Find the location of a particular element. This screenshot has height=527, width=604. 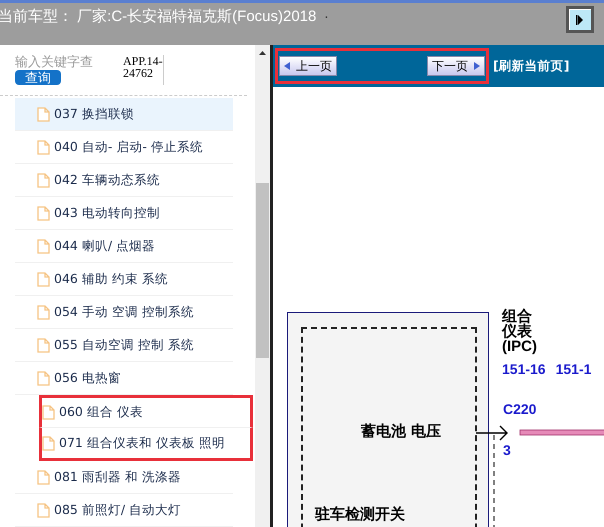

list-item: 056 电热窗 is located at coordinates (124, 378).